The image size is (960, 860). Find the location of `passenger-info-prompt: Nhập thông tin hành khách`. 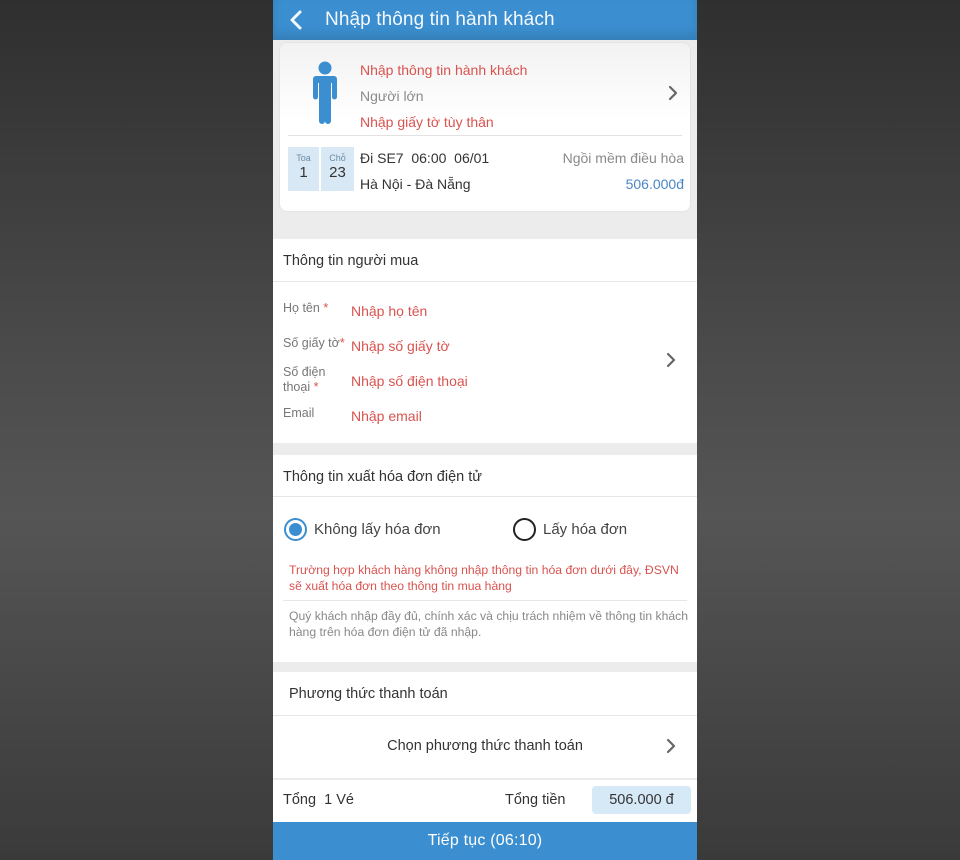

passenger-info-prompt: Nhập thông tin hành khách is located at coordinates (444, 70).